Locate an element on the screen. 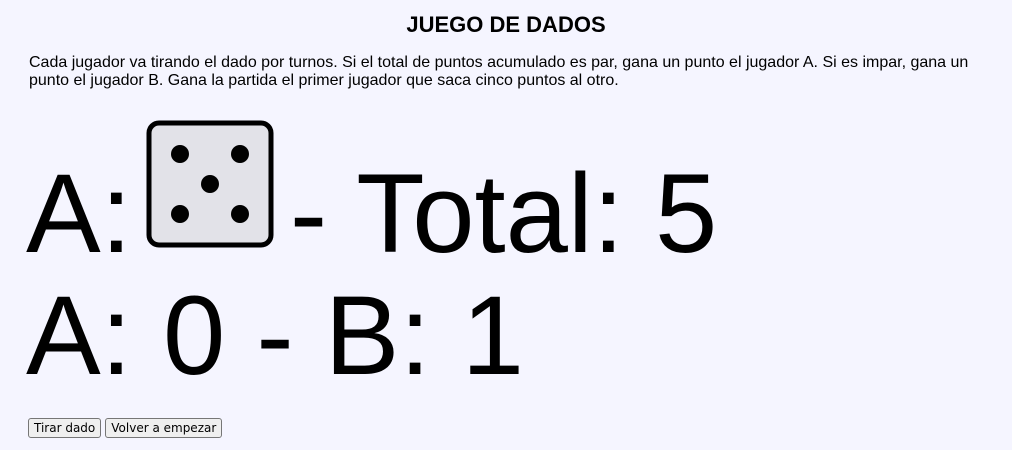  restart-button: Volver a empezar is located at coordinates (164, 428).